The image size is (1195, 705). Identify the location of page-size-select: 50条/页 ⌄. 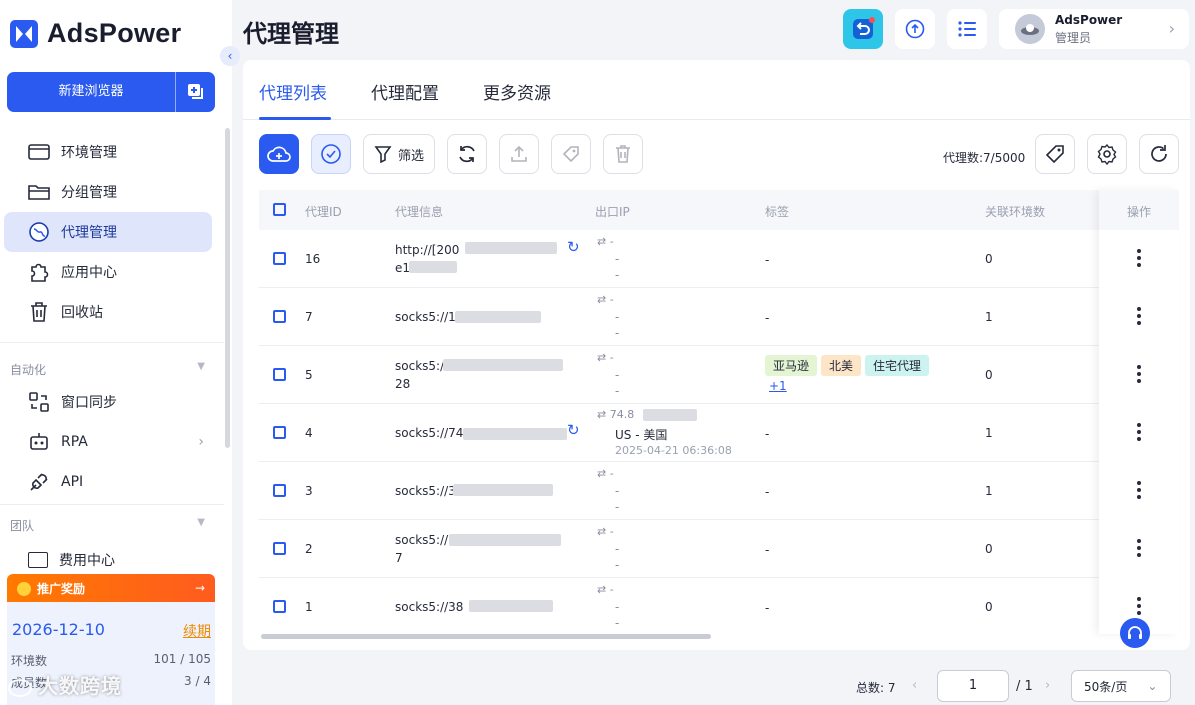
(1121, 686).